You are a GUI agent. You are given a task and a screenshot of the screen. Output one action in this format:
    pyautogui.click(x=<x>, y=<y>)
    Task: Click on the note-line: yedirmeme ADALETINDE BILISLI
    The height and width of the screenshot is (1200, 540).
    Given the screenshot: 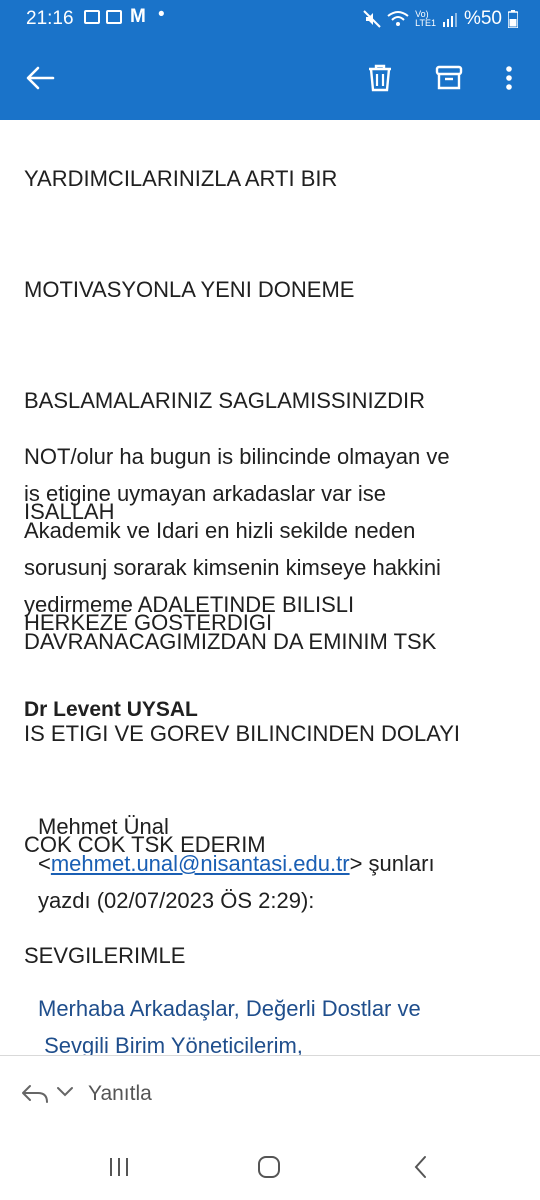 What is the action you would take?
    pyautogui.click(x=189, y=604)
    